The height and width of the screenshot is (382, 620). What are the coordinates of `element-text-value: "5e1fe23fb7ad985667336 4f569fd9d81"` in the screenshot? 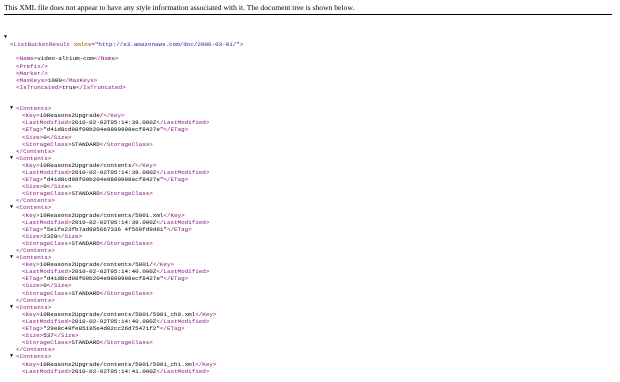 It's located at (105, 229).